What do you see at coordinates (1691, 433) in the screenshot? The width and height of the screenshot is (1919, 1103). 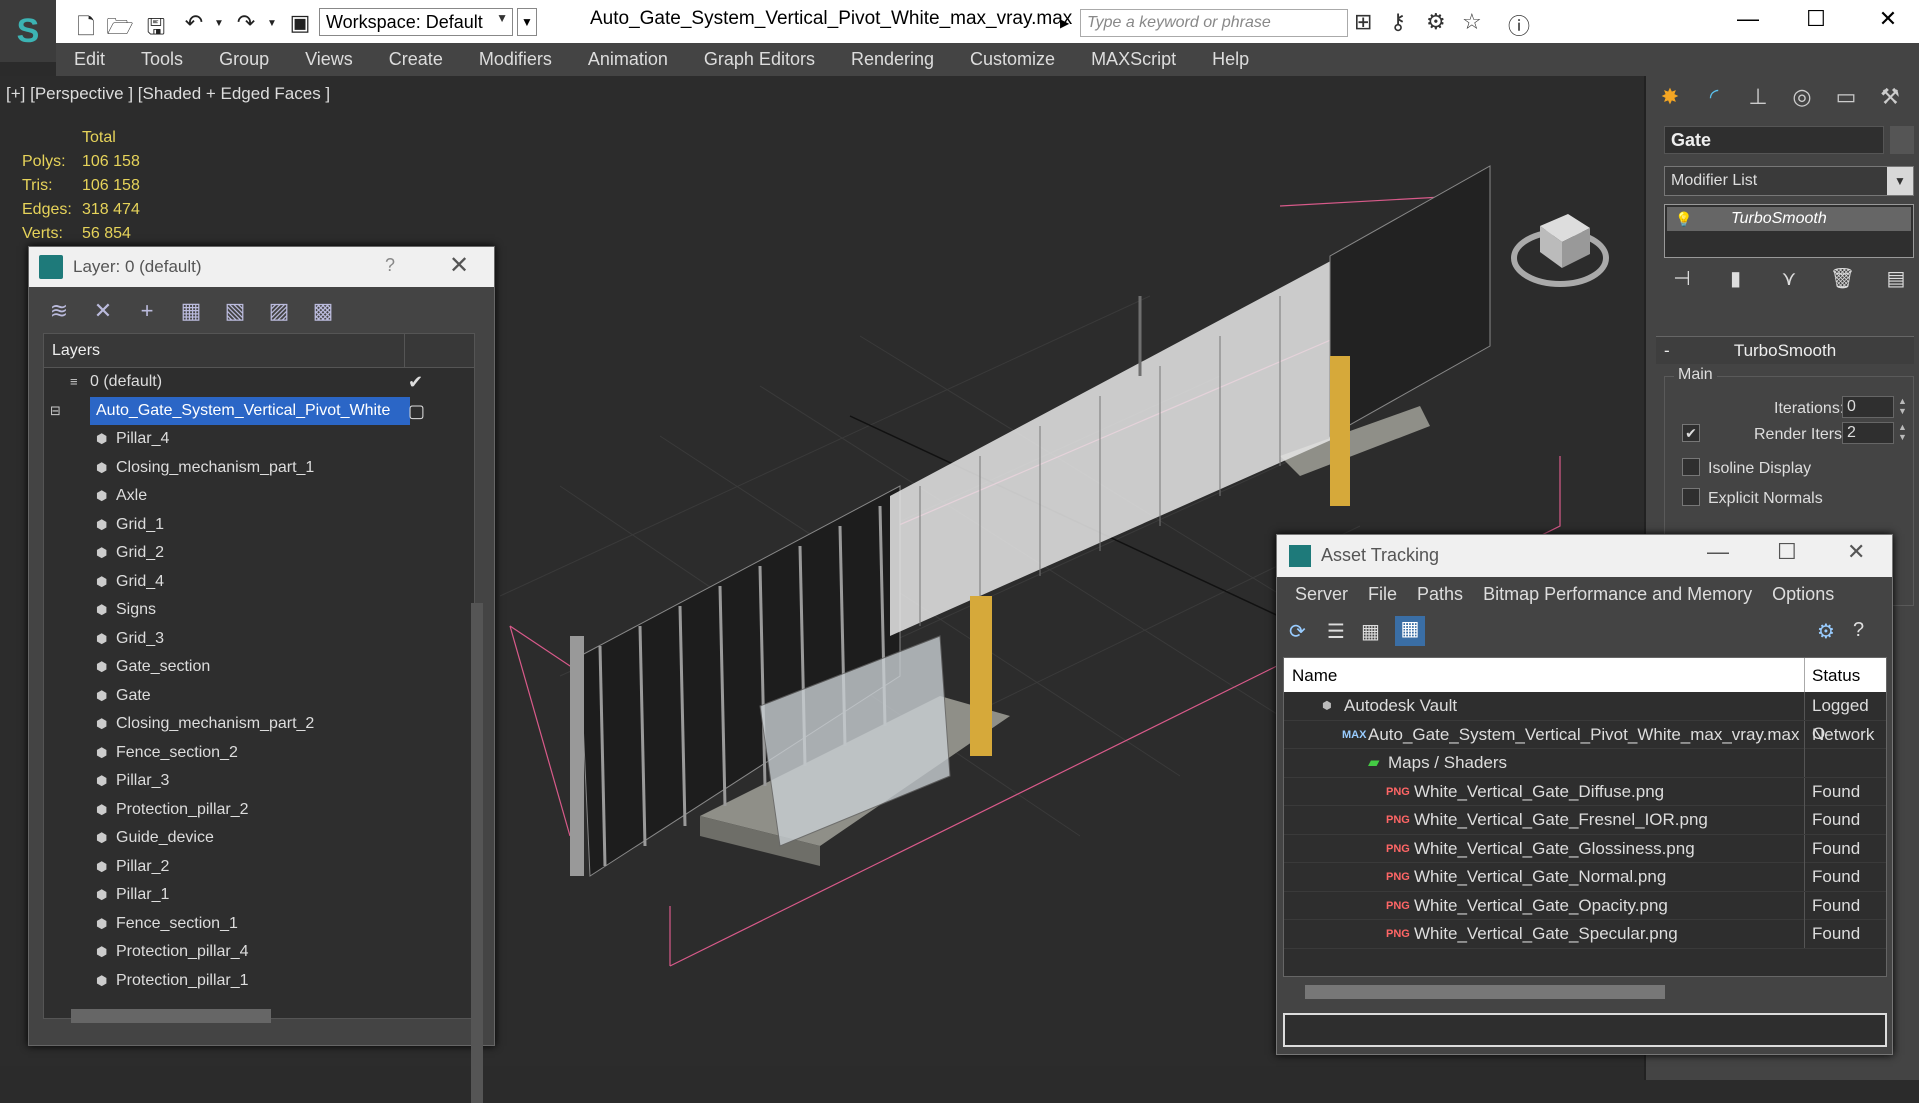 I see `render-iters-checkbox: ✔` at bounding box center [1691, 433].